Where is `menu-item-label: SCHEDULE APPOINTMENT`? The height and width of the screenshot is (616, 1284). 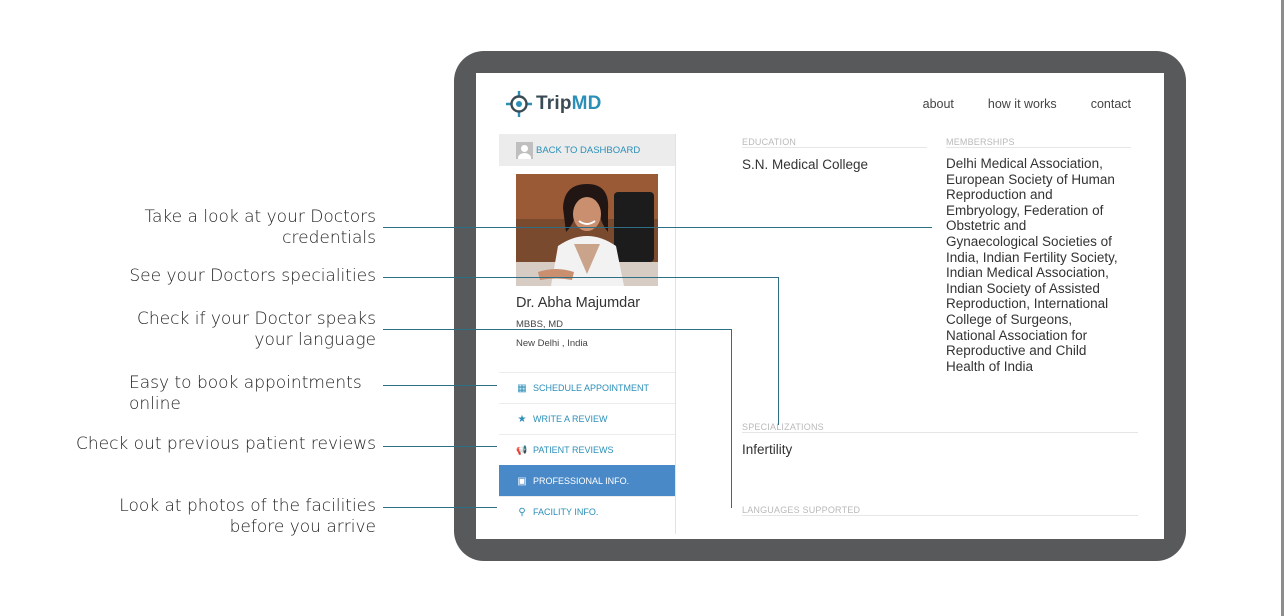 menu-item-label: SCHEDULE APPOINTMENT is located at coordinates (591, 388).